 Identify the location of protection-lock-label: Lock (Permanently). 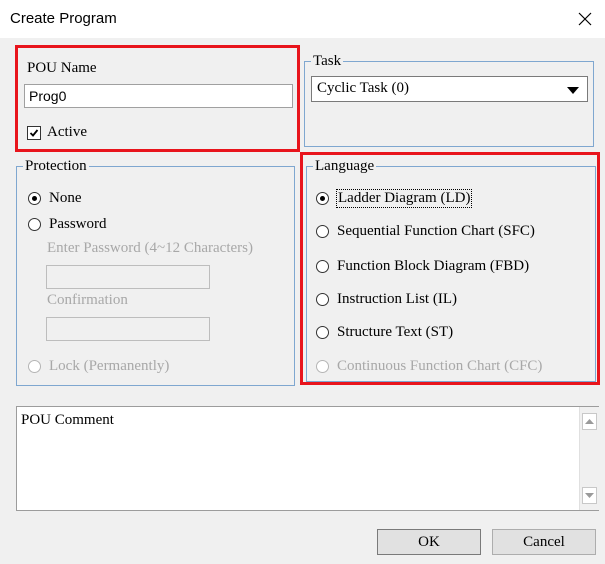
(109, 366).